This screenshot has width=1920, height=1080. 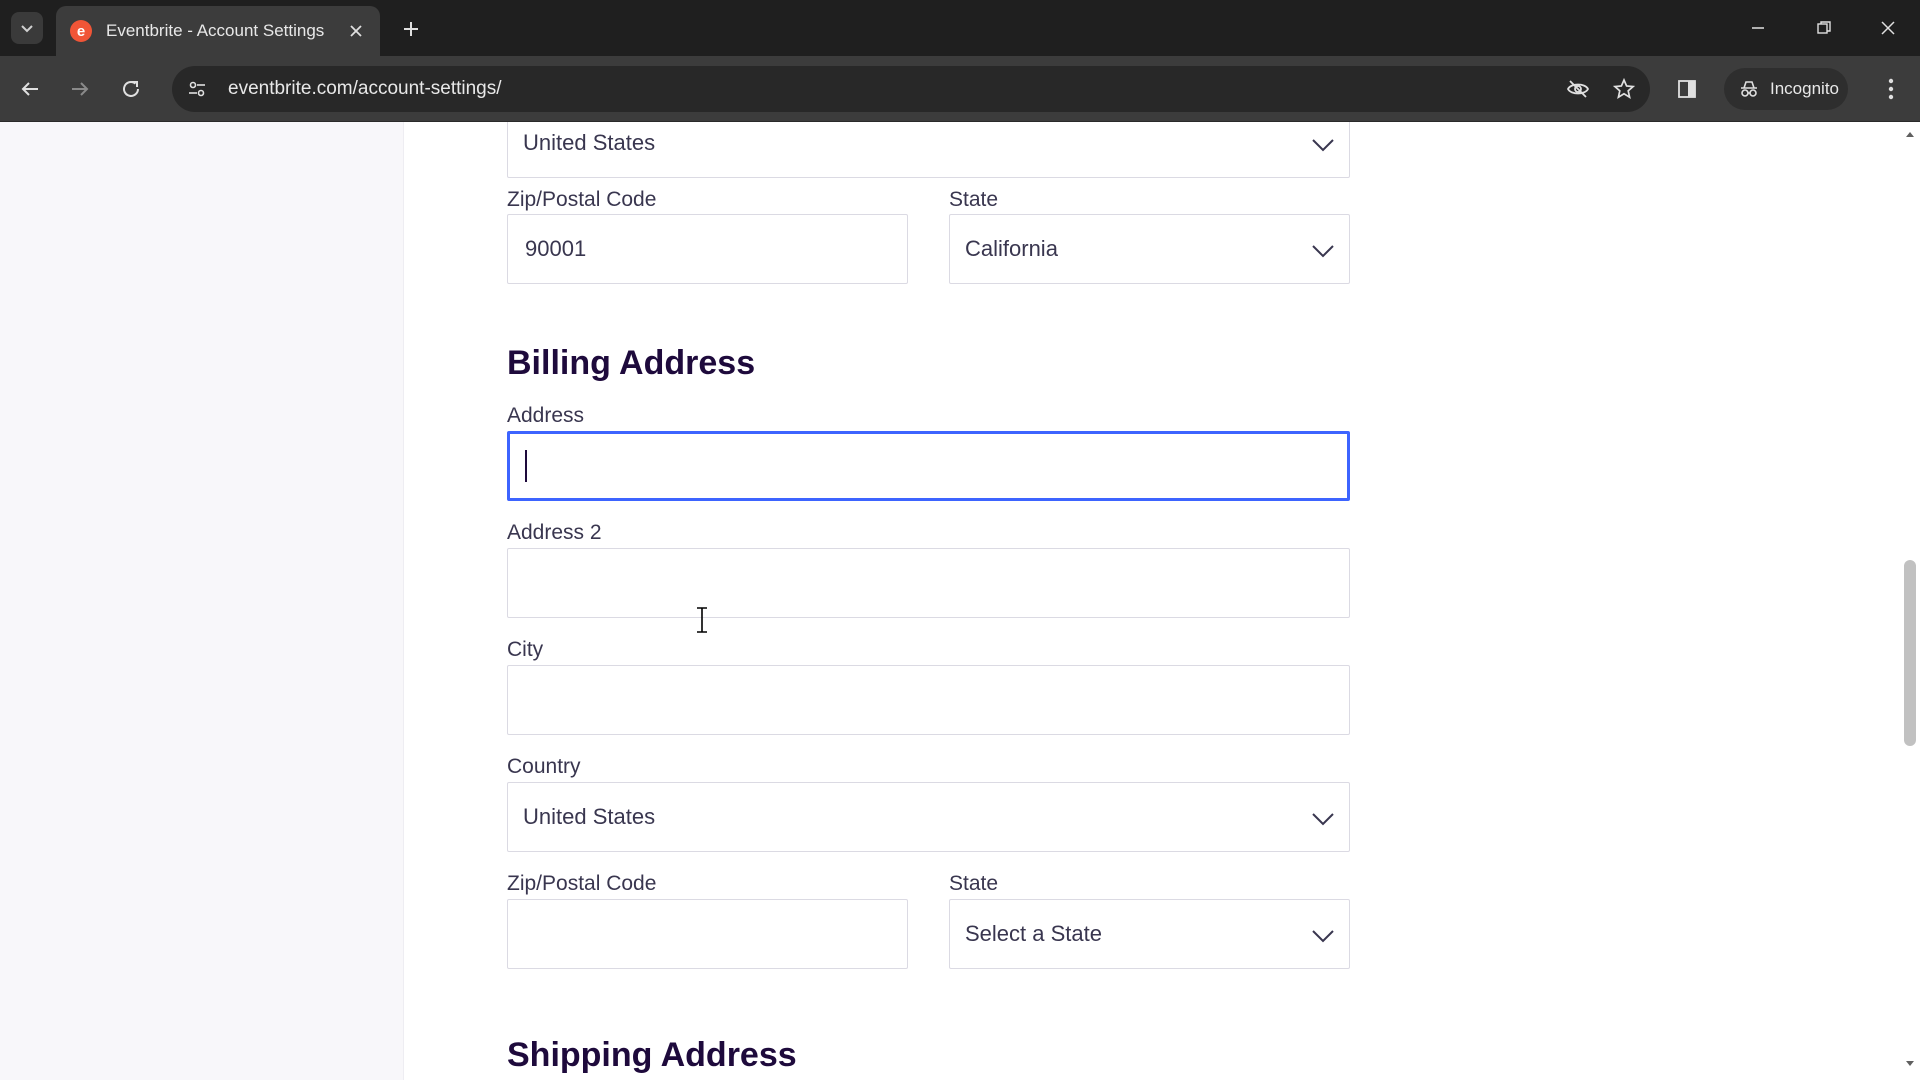 I want to click on arrow-left-icon, so click(x=29, y=89).